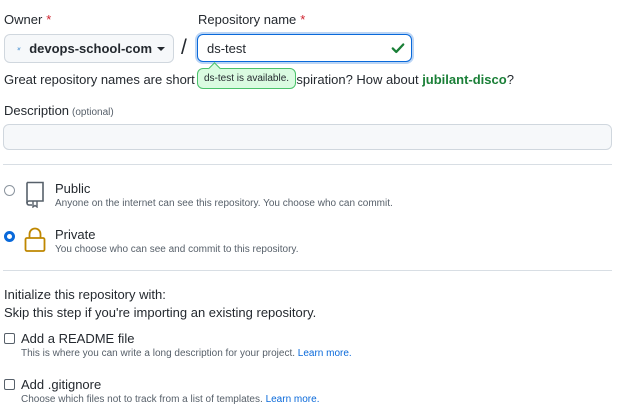  I want to click on gitignore-label: Add .gitignore, so click(61, 384).